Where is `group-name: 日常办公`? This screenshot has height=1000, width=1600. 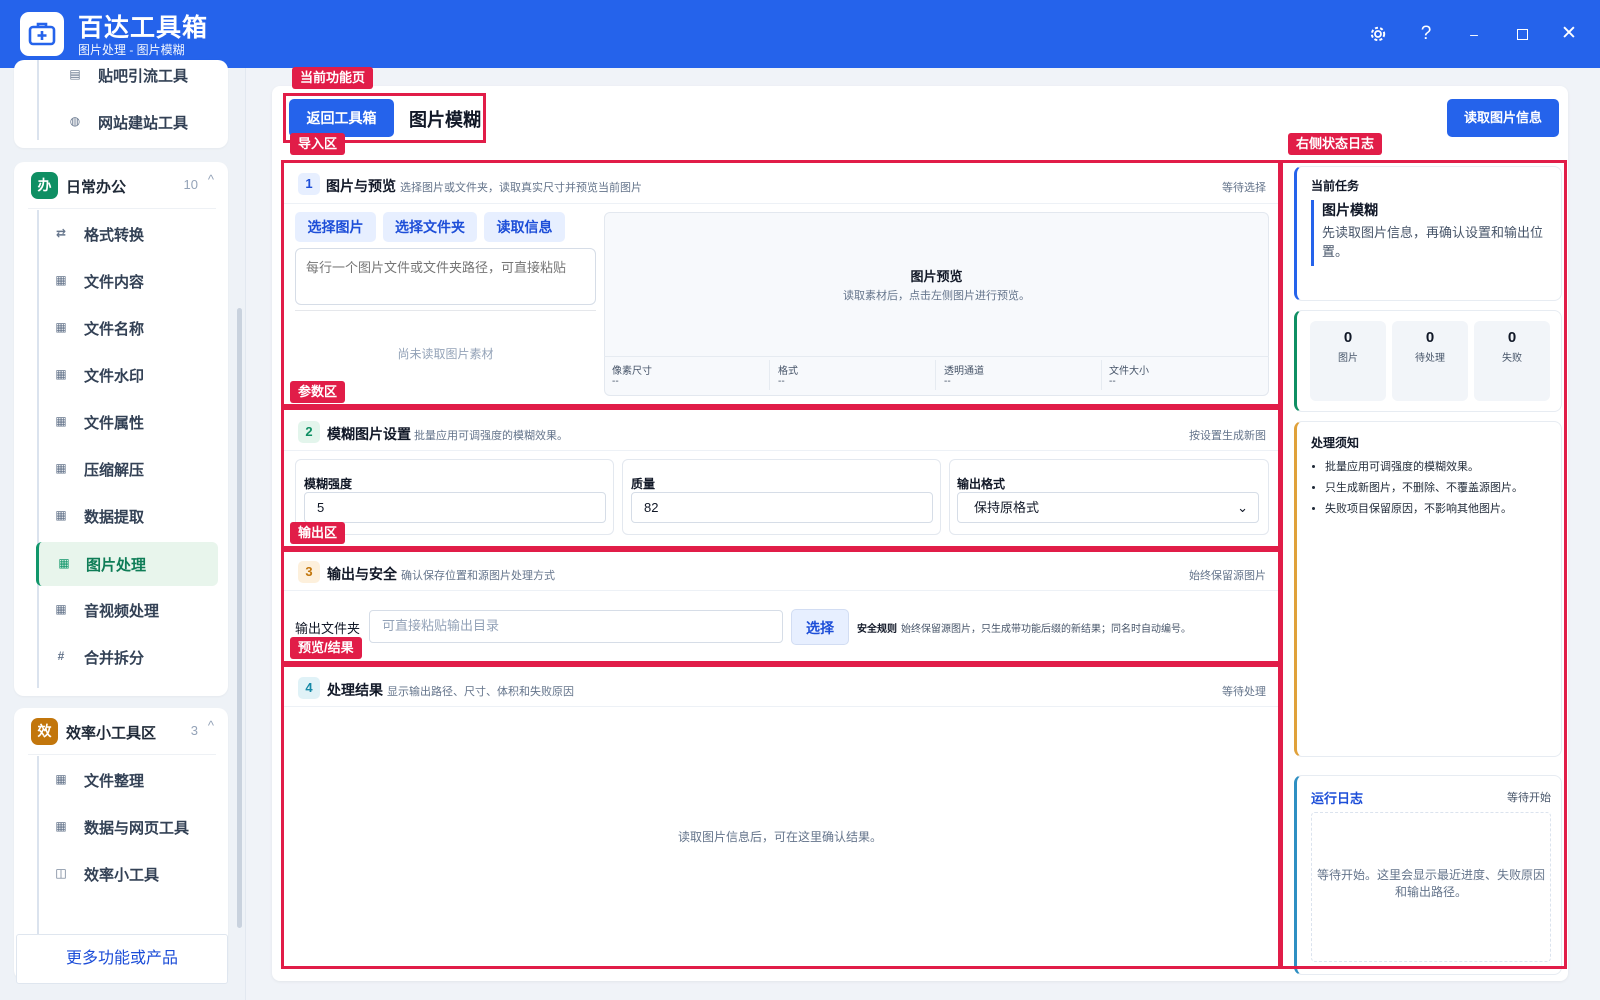
group-name: 日常办公 is located at coordinates (96, 187).